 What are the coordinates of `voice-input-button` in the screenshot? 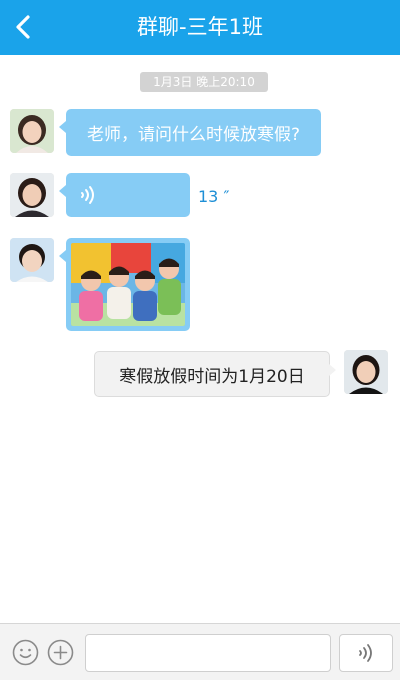 It's located at (366, 653).